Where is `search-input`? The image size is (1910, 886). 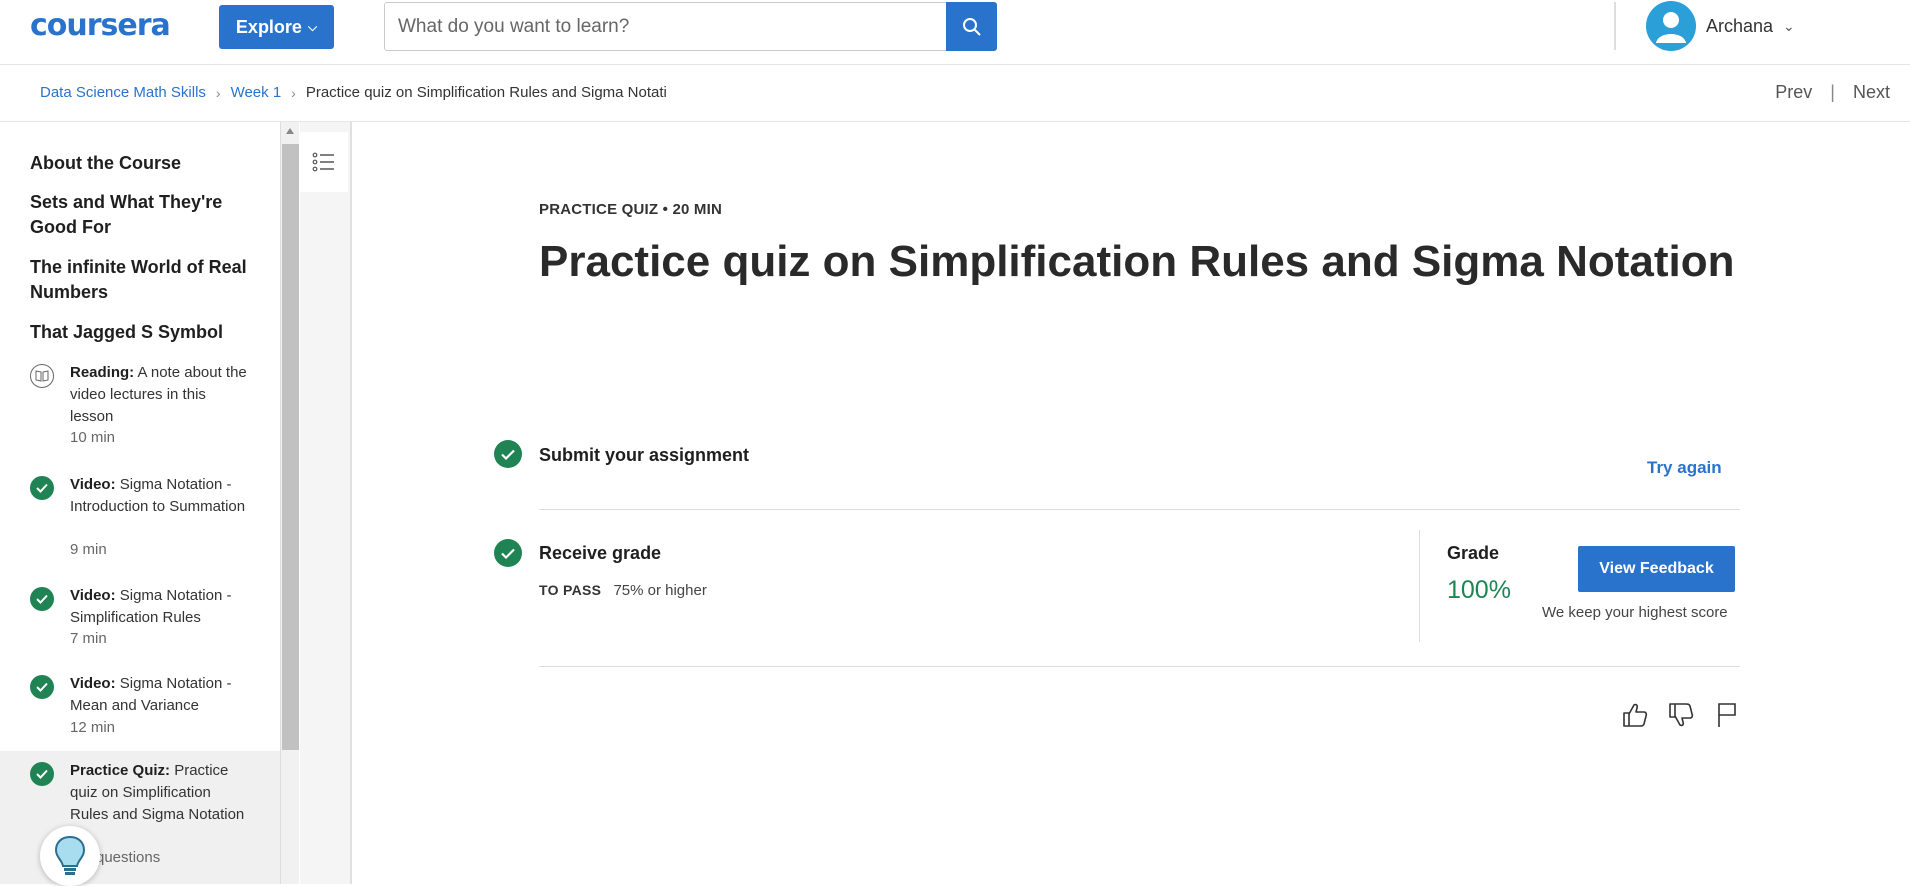 search-input is located at coordinates (665, 26).